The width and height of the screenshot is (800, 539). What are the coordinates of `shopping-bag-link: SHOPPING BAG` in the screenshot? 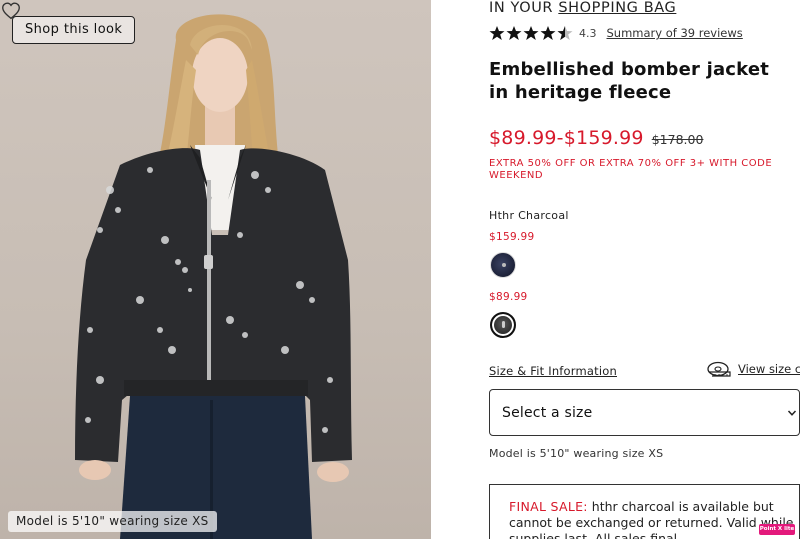 It's located at (617, 8).